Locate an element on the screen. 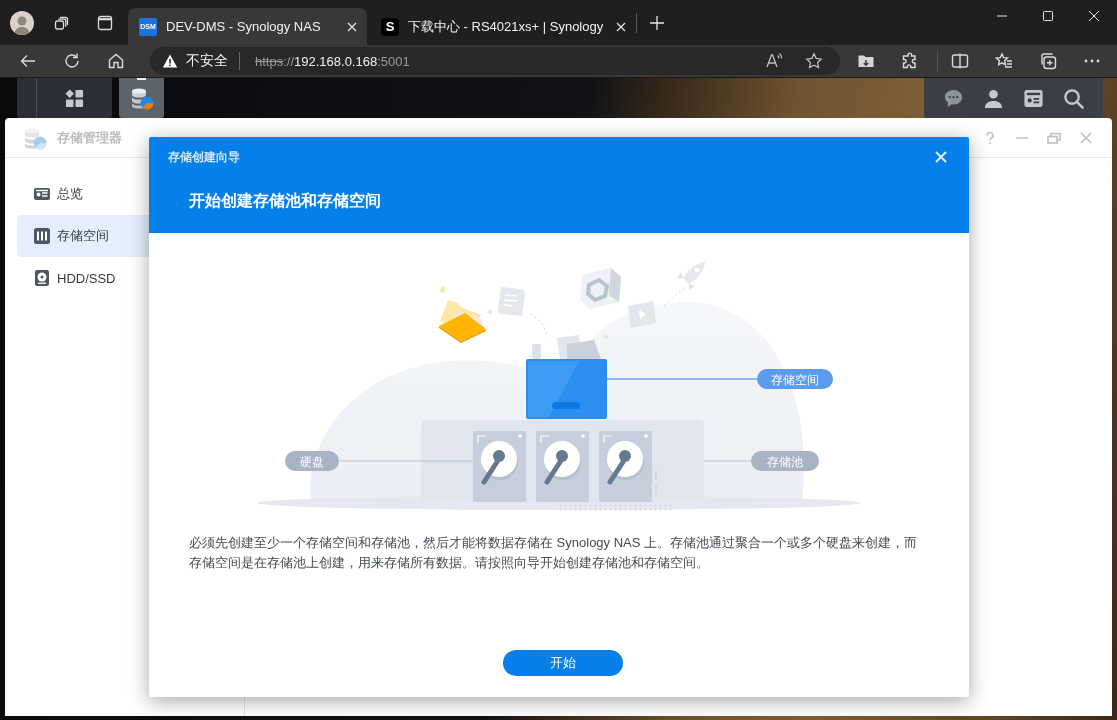 Image resolution: width=1117 pixels, height=720 pixels. puzzle-icon is located at coordinates (910, 61).